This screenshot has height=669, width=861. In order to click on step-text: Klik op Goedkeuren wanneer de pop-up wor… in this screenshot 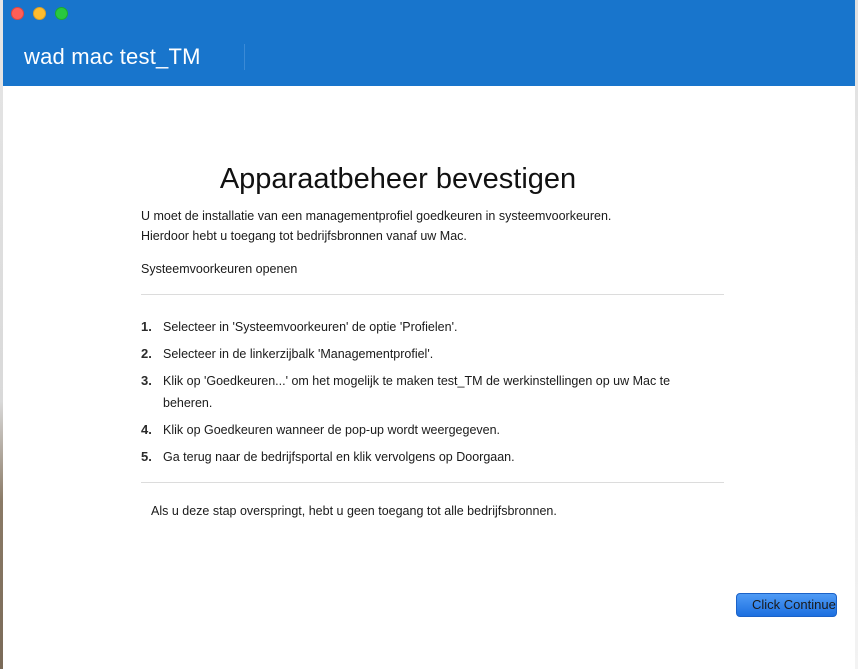, I will do `click(332, 430)`.